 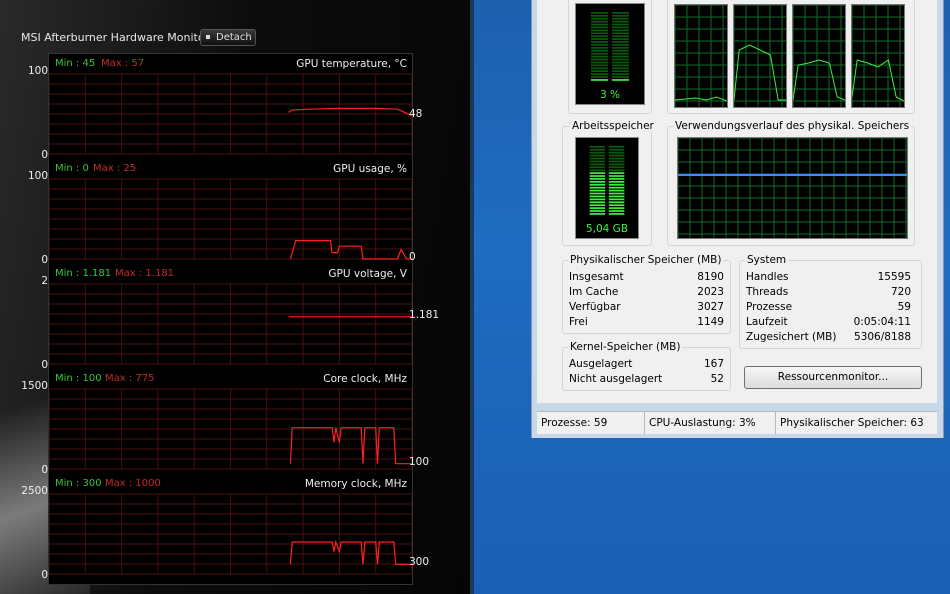 I want to click on current-value-label: 0, so click(x=412, y=257).